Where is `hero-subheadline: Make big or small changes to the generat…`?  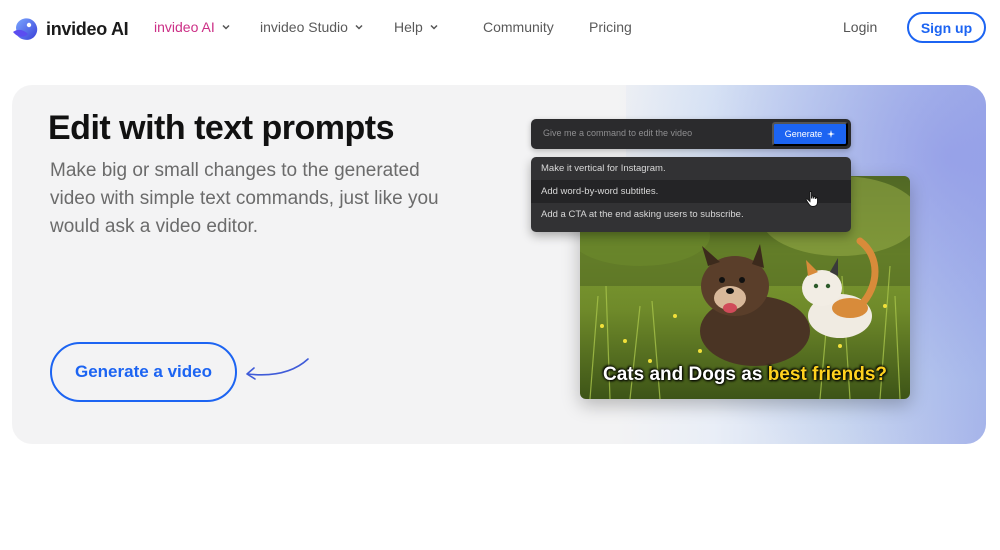
hero-subheadline: Make big or small changes to the generat… is located at coordinates (244, 198).